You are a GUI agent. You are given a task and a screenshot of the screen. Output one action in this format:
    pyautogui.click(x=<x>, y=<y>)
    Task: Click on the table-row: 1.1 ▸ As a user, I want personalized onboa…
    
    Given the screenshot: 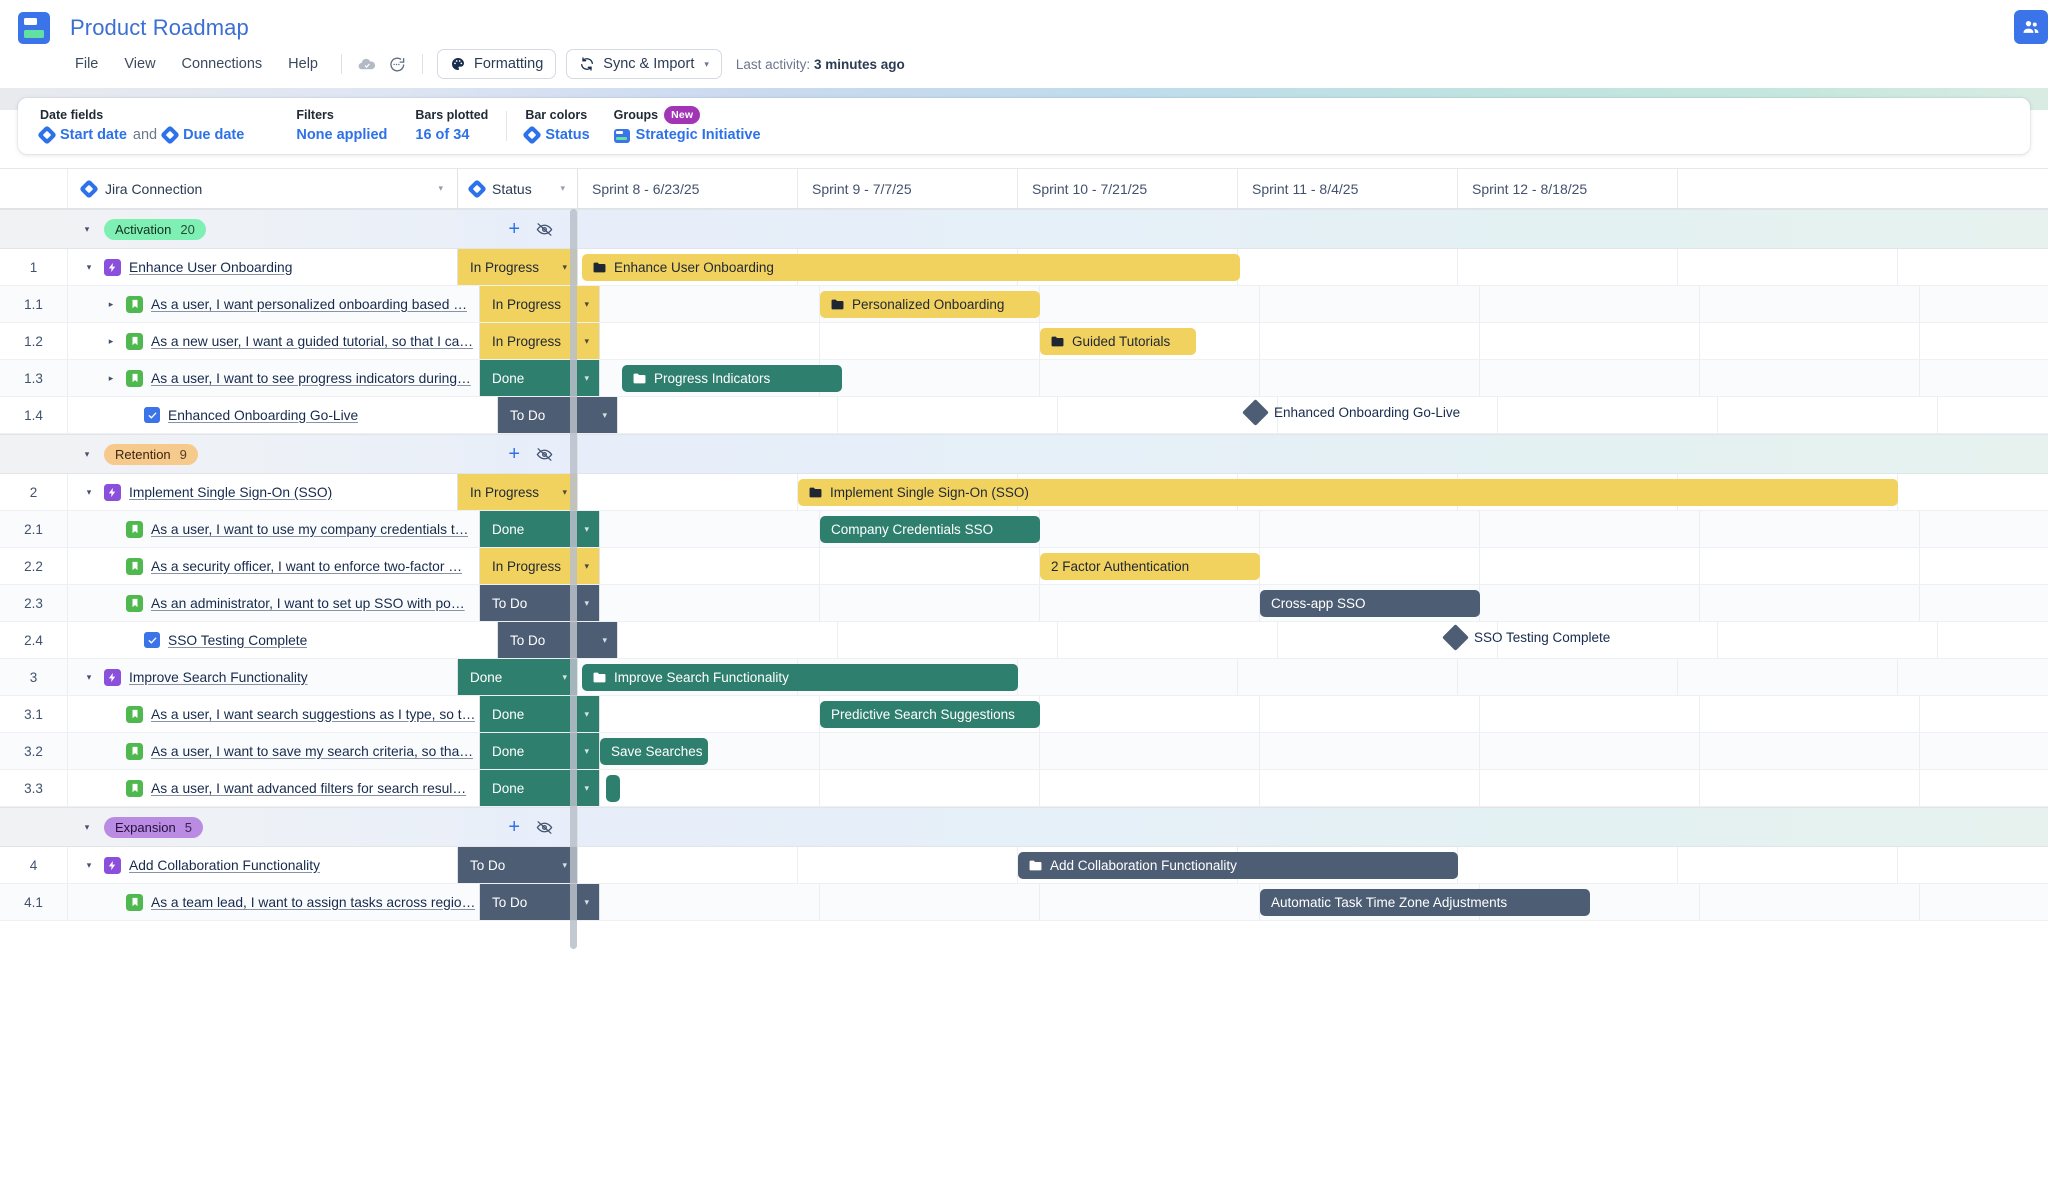 What is the action you would take?
    pyautogui.click(x=1024, y=304)
    